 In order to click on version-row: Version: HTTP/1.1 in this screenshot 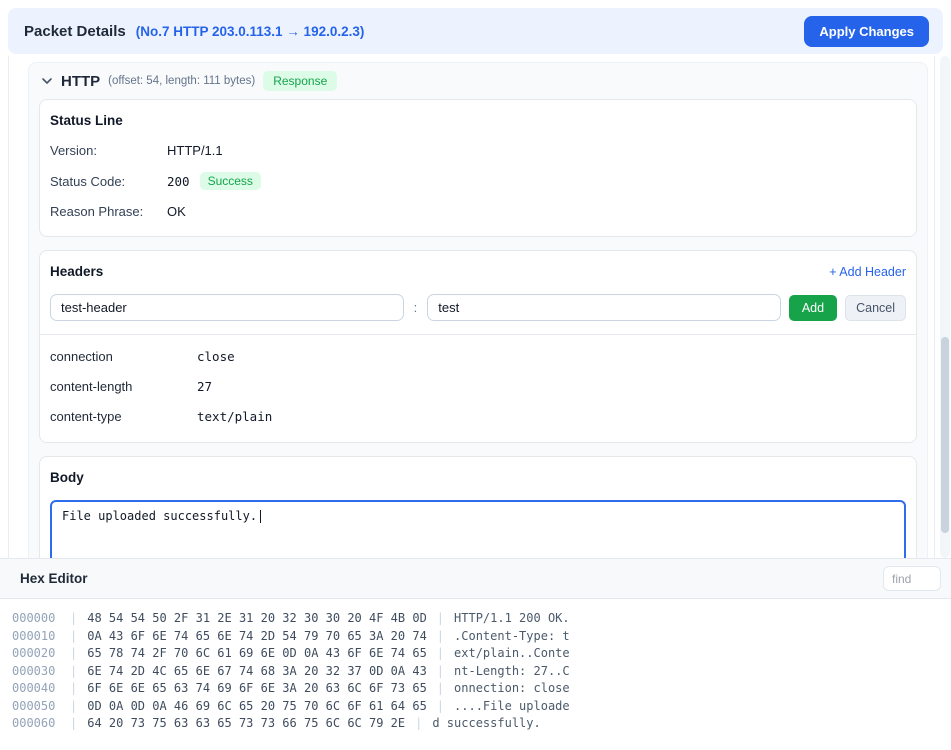, I will do `click(478, 150)`.